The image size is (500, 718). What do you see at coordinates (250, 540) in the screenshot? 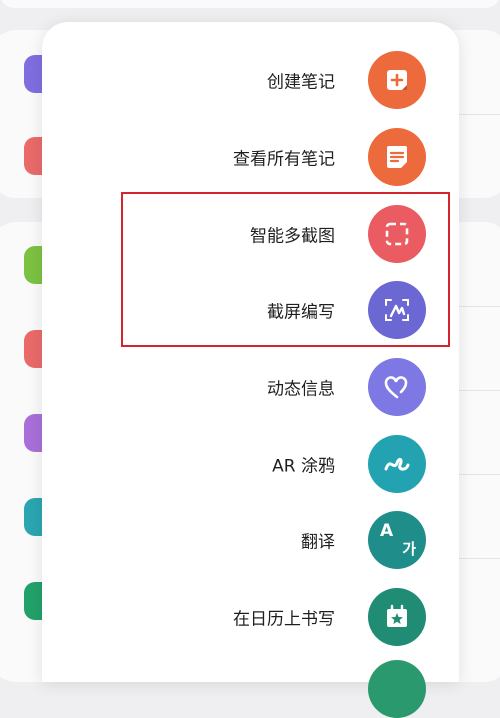
I see `menu-item-translate: 翻译 A 가` at bounding box center [250, 540].